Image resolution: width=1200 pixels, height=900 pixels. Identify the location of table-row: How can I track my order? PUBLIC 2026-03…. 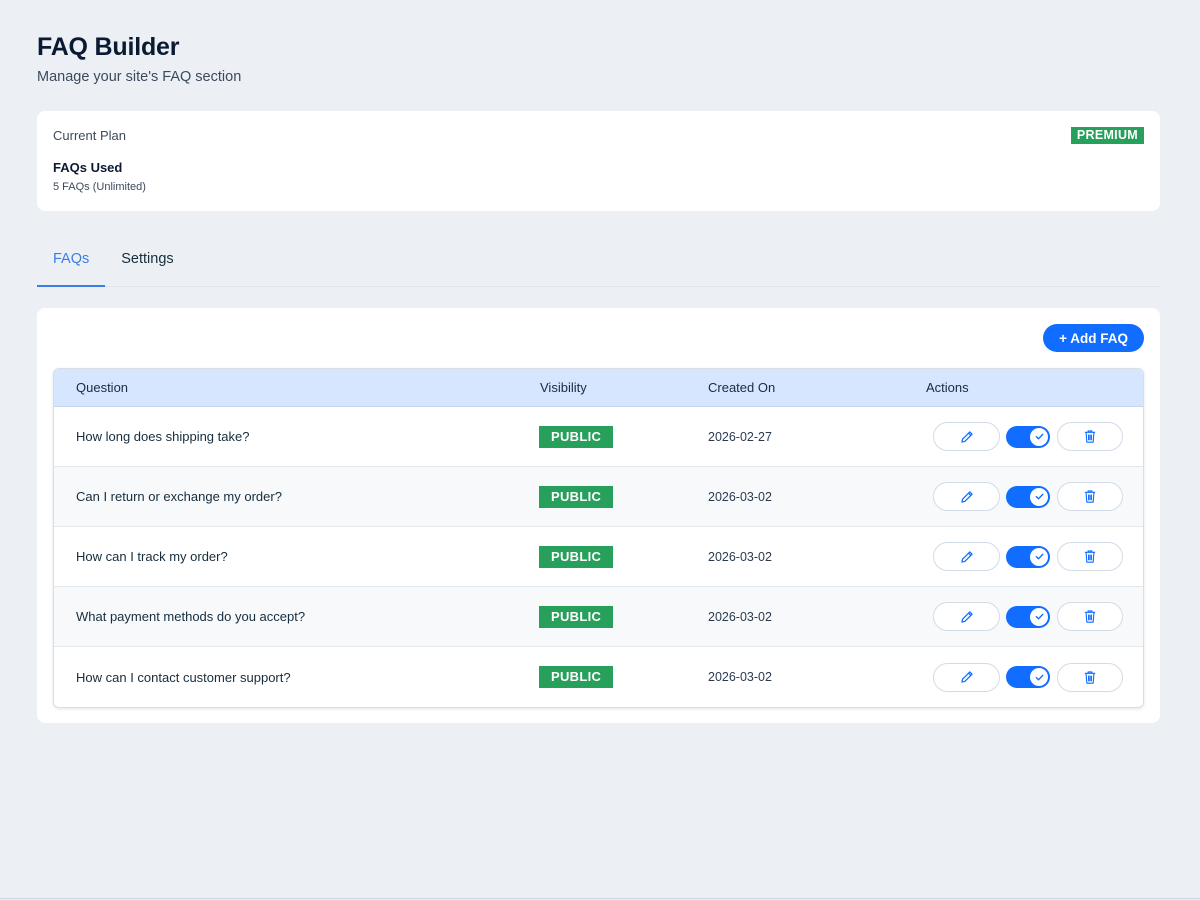
(598, 557).